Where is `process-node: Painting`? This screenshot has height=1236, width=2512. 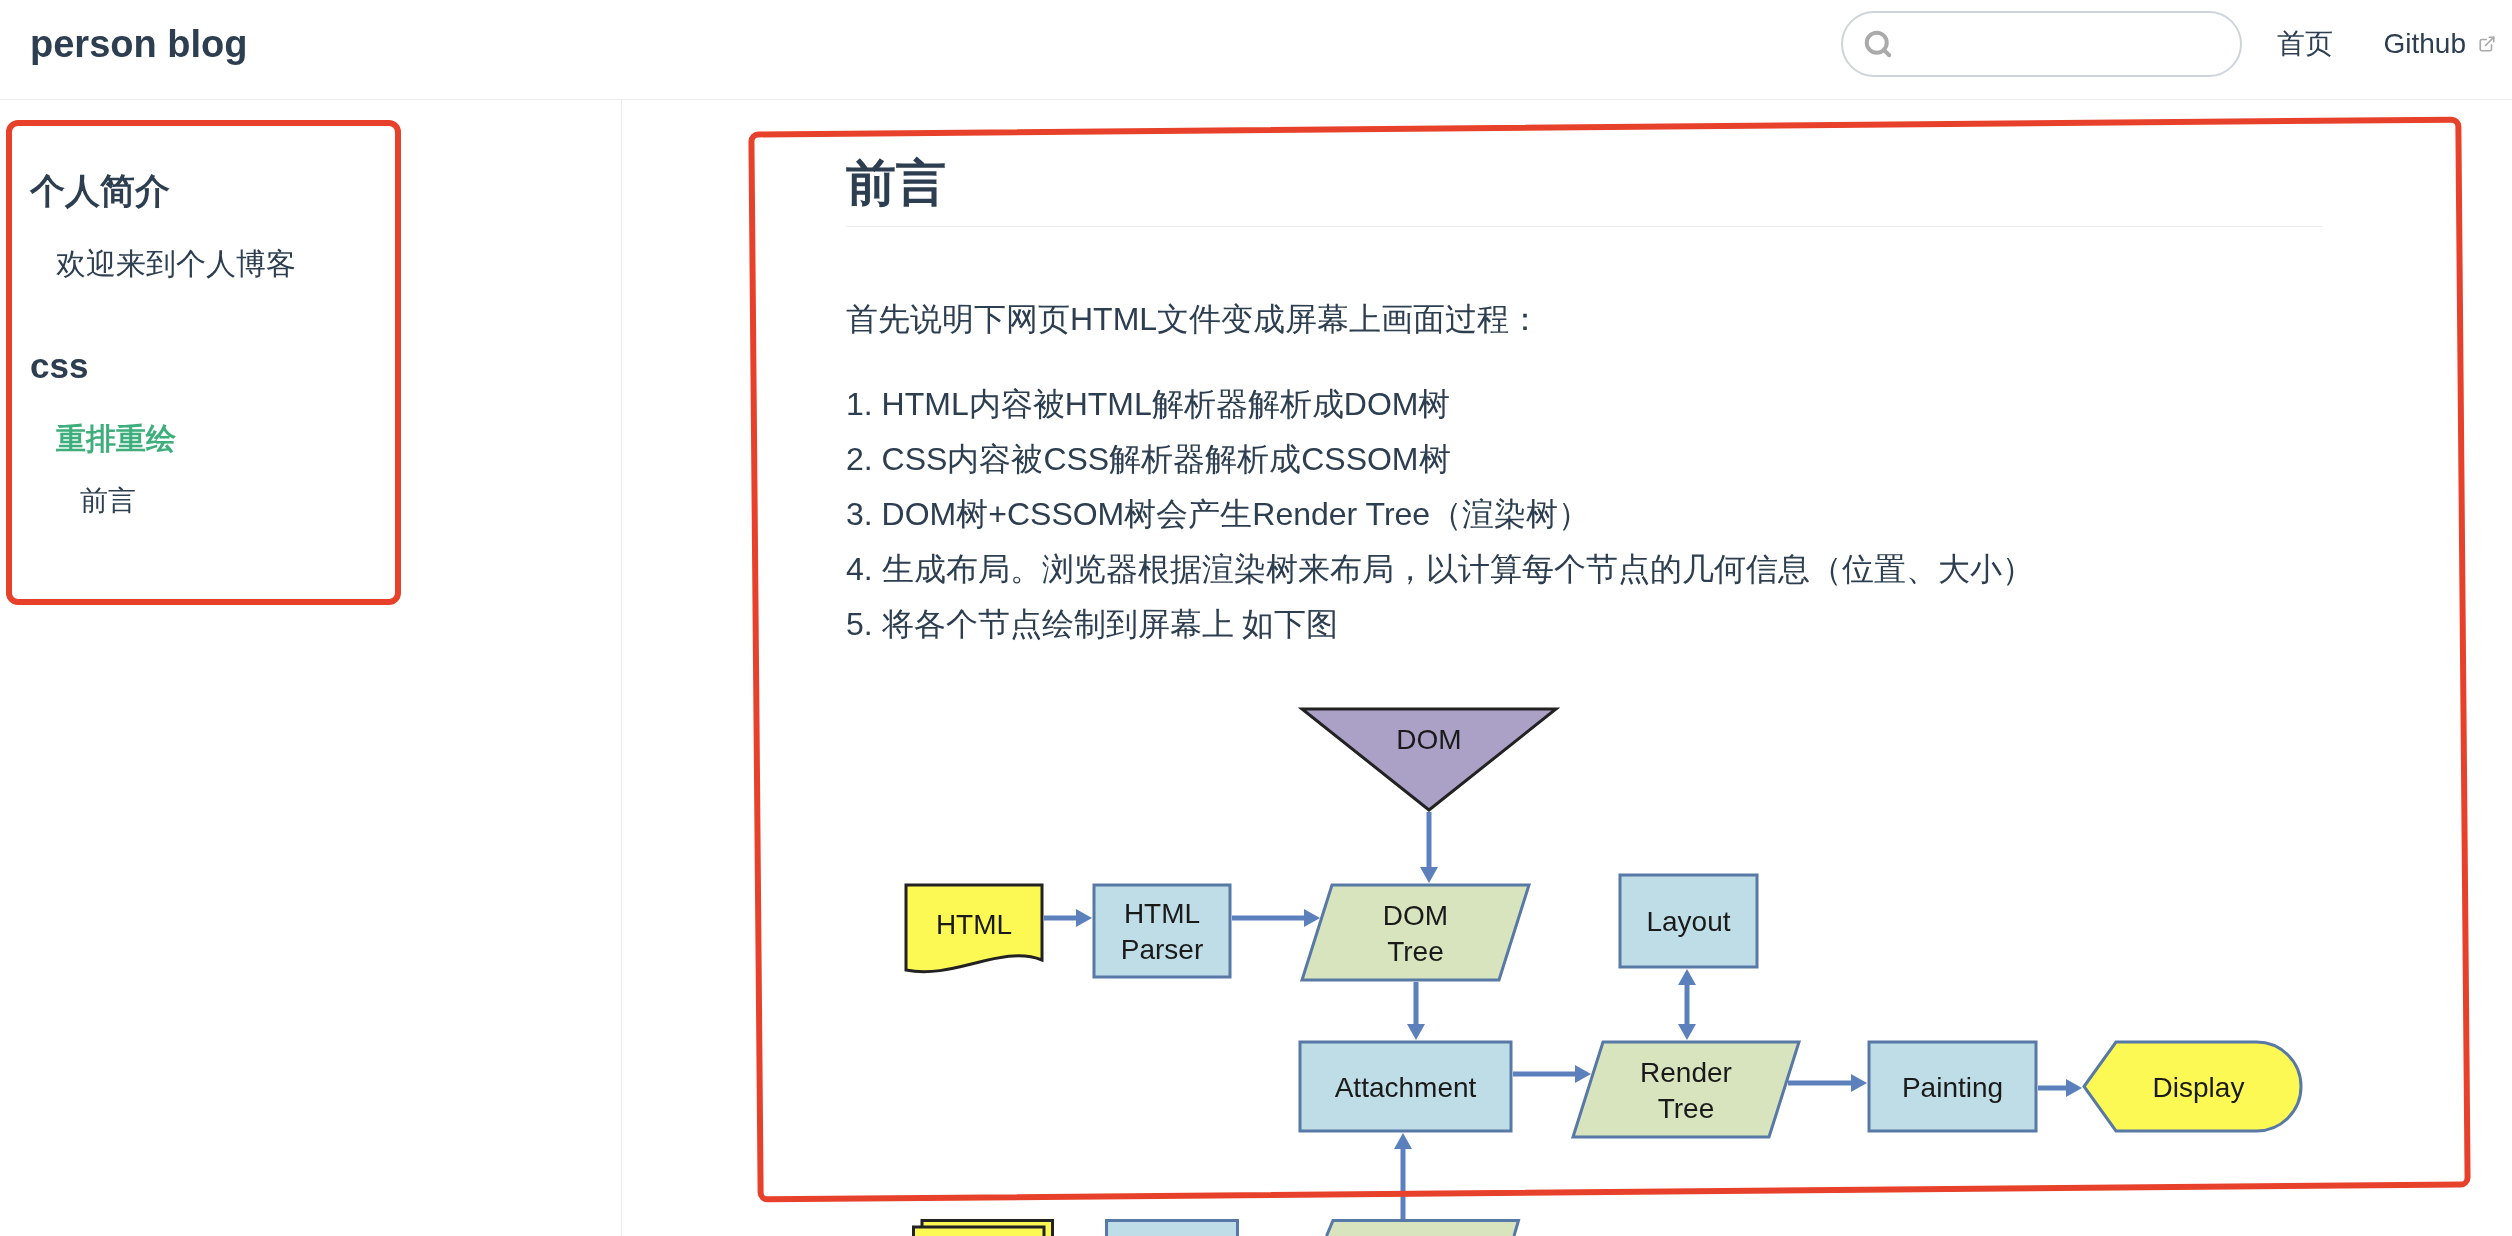
process-node: Painting is located at coordinates (1952, 1086).